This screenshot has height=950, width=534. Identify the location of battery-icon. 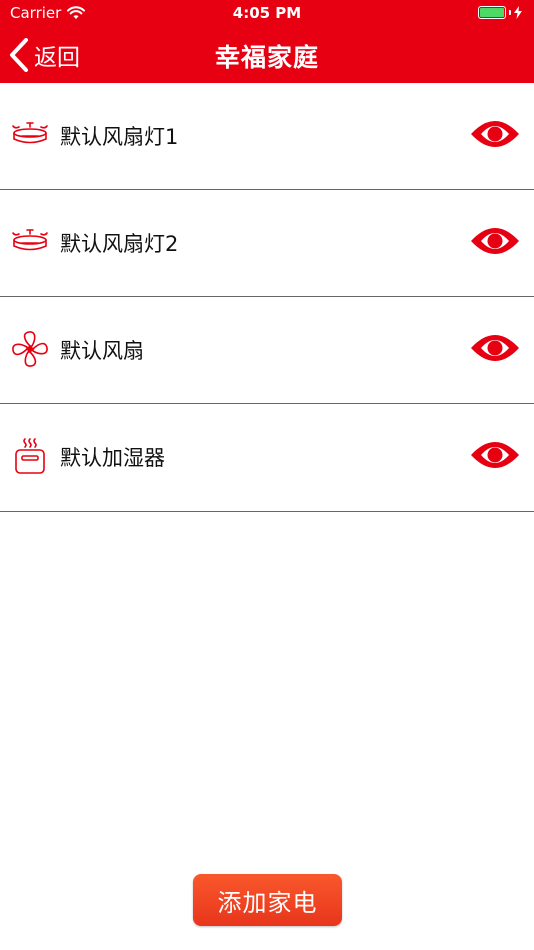
(492, 12).